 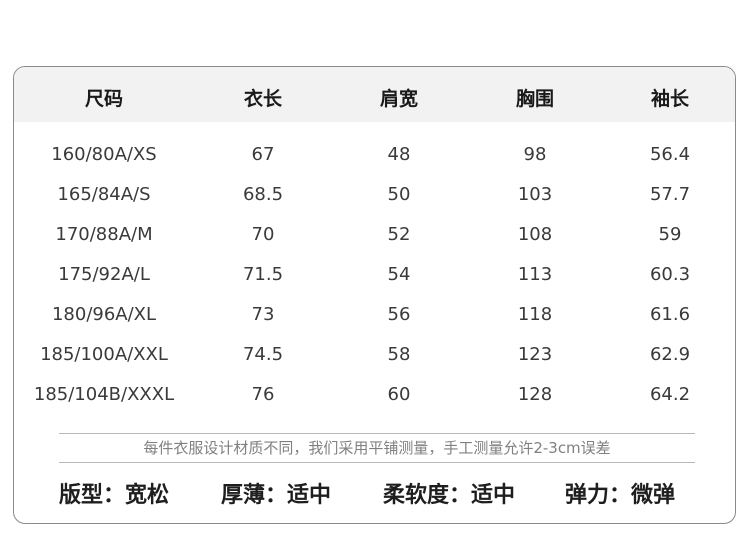 I want to click on features-row: 版型：宽松 厚薄：适中 柔软度：适中 弹力：微弹, so click(x=374, y=495).